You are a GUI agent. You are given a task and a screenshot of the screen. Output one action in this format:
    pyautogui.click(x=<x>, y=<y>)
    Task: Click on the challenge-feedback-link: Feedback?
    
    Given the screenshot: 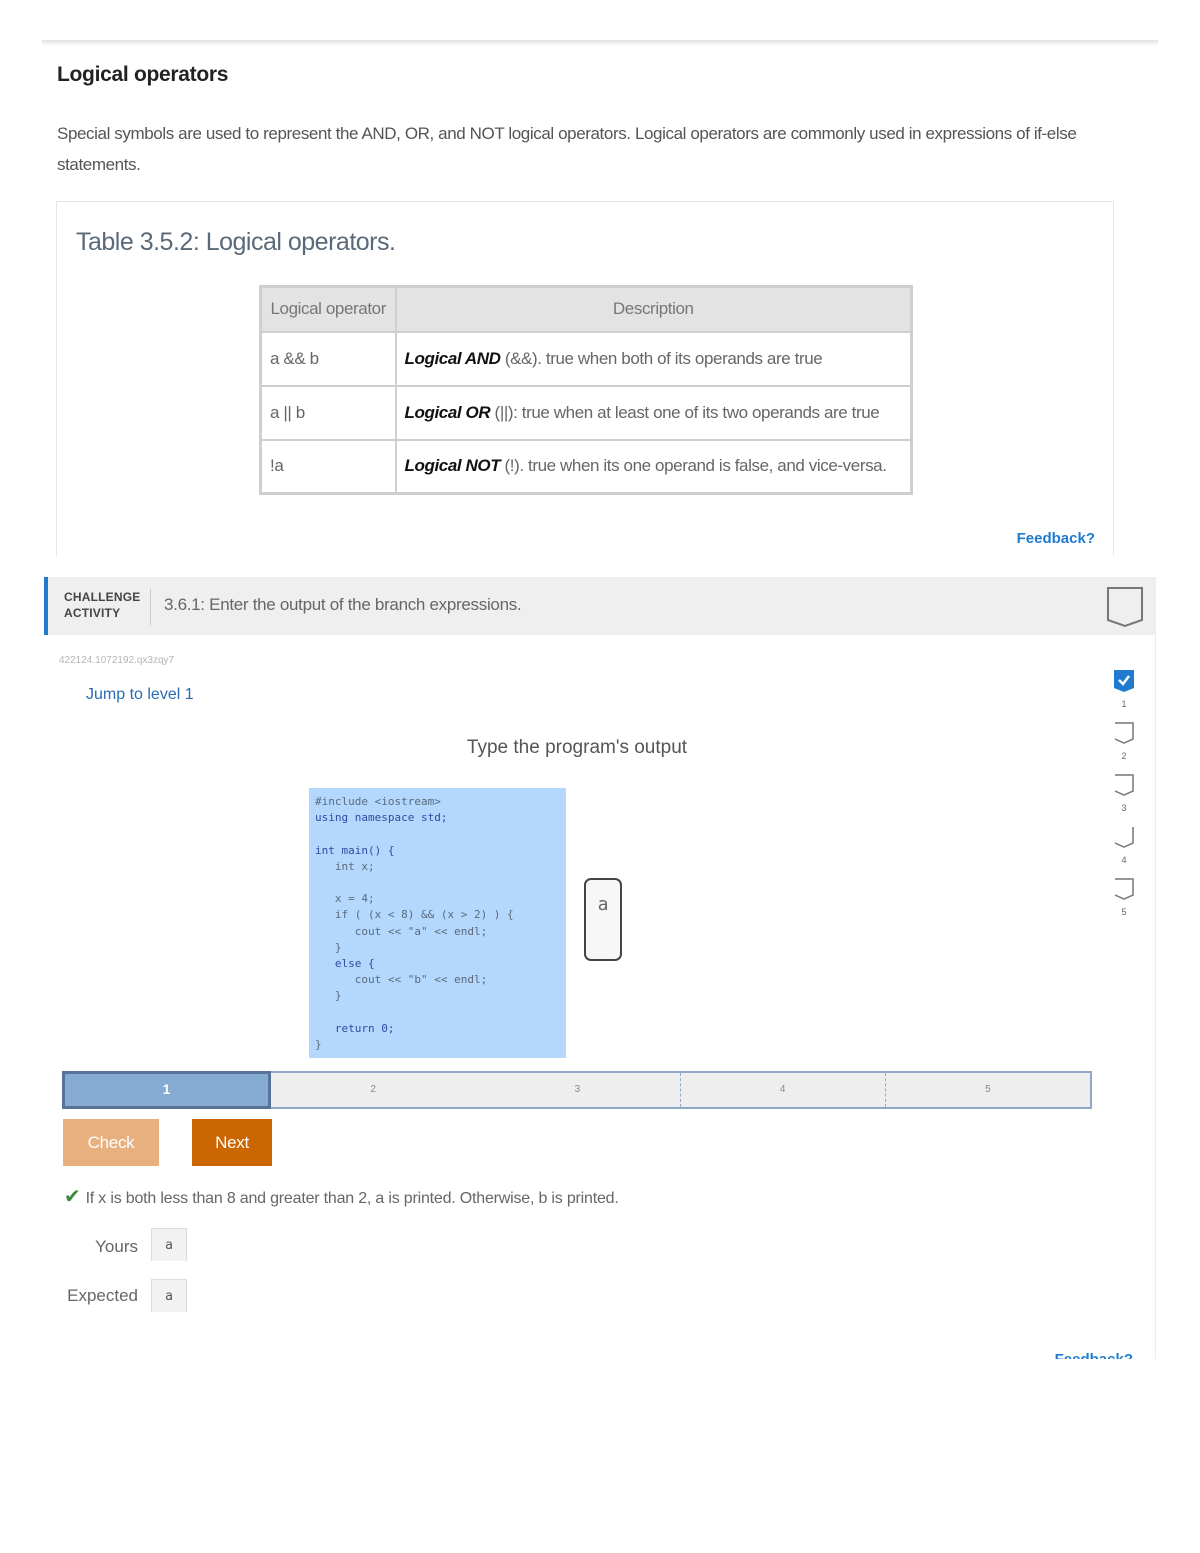 What is the action you would take?
    pyautogui.click(x=1094, y=1355)
    